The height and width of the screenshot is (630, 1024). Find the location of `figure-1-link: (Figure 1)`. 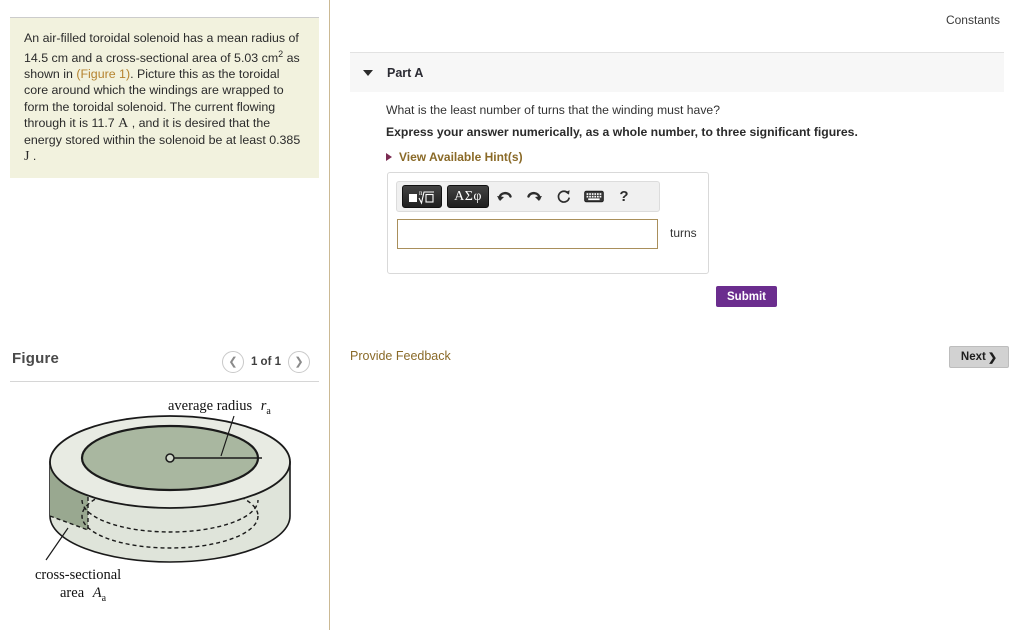

figure-1-link: (Figure 1) is located at coordinates (103, 74).